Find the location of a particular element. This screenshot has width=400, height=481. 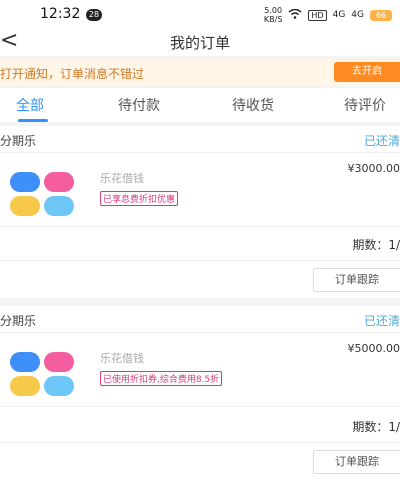

order-tabs: 全部 待付款 待收货 待评价 is located at coordinates (200, 105).